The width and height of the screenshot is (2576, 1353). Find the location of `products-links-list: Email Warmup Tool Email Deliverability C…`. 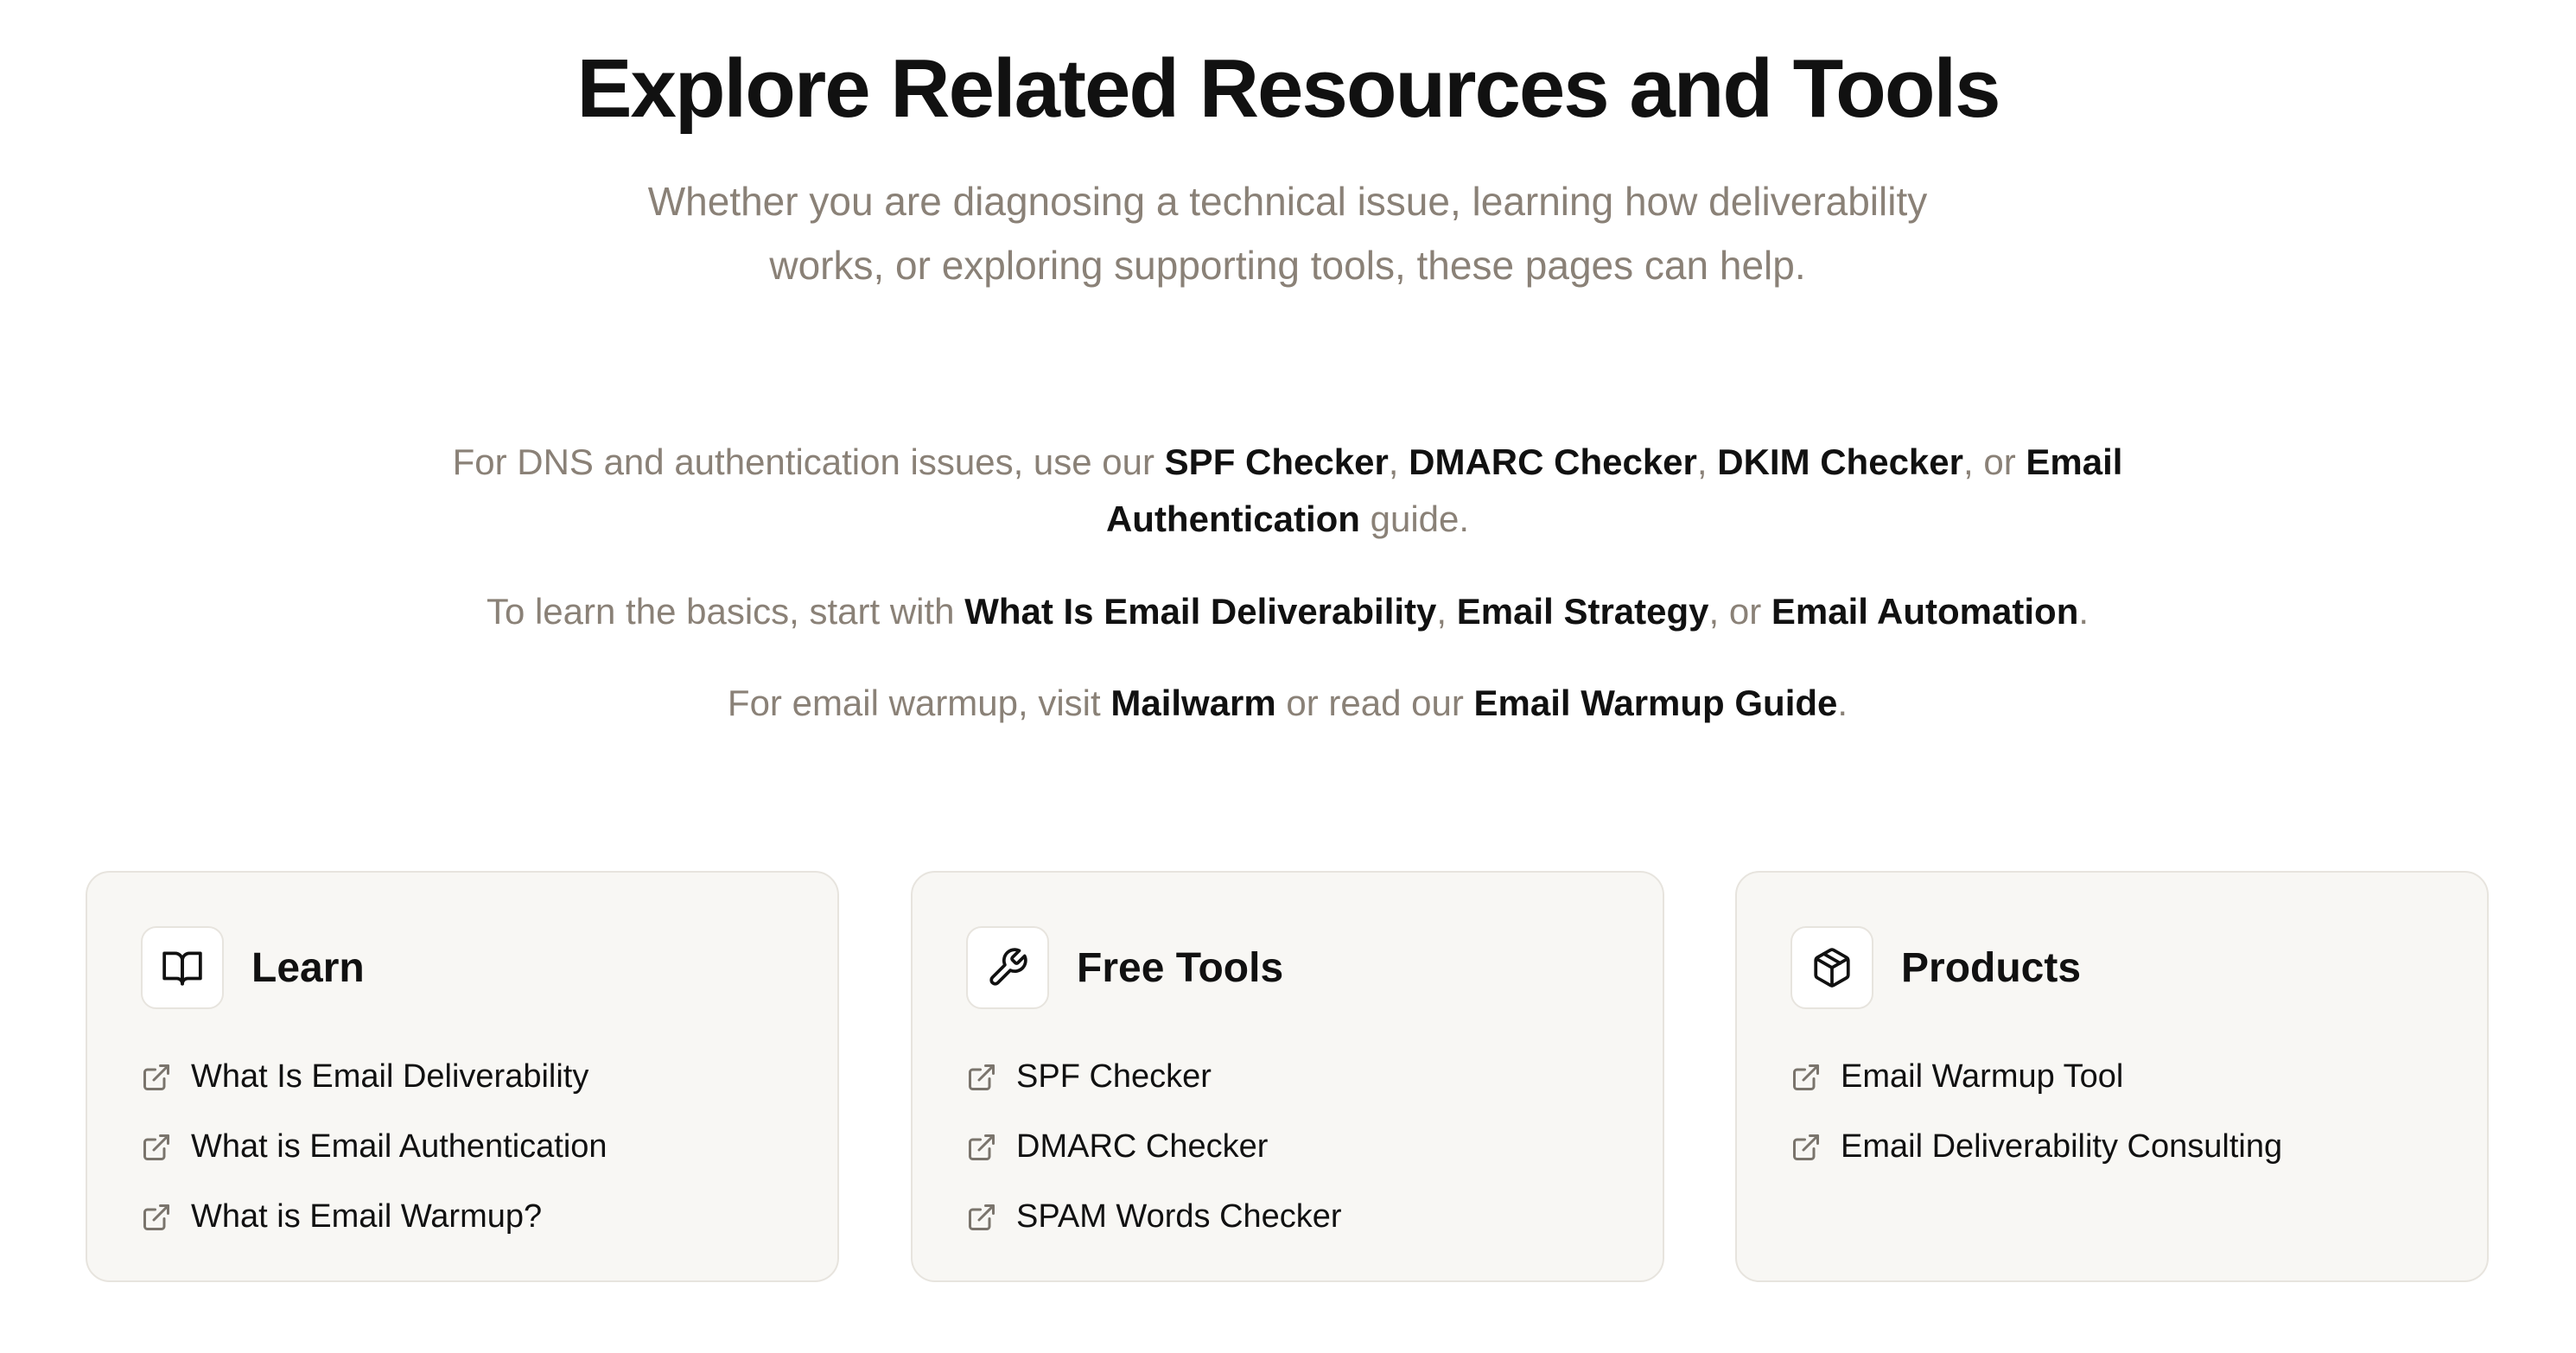

products-links-list: Email Warmup Tool Email Deliverability C… is located at coordinates (2036, 1112).